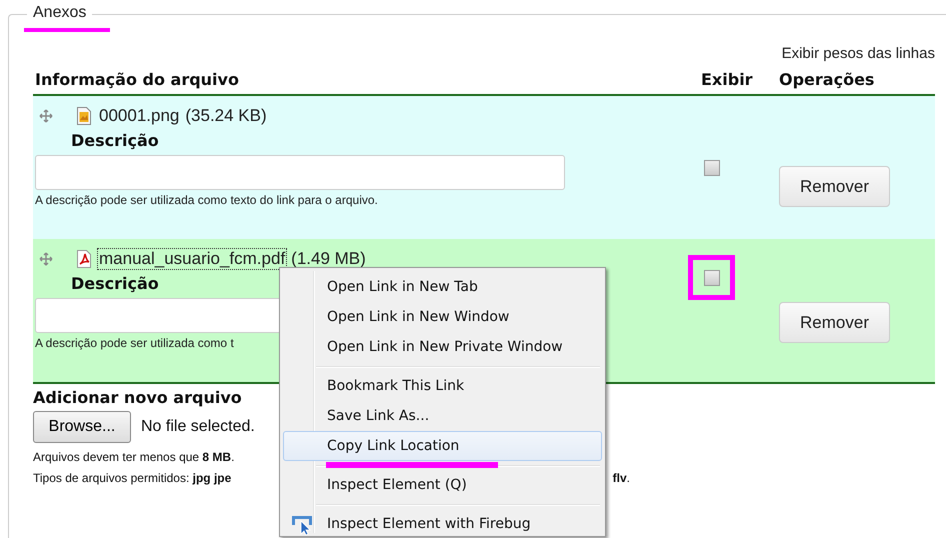 The height and width of the screenshot is (538, 946). Describe the element at coordinates (132, 478) in the screenshot. I see `types-note: Tipos de arquivos permitidos: jpg jpe` at that location.